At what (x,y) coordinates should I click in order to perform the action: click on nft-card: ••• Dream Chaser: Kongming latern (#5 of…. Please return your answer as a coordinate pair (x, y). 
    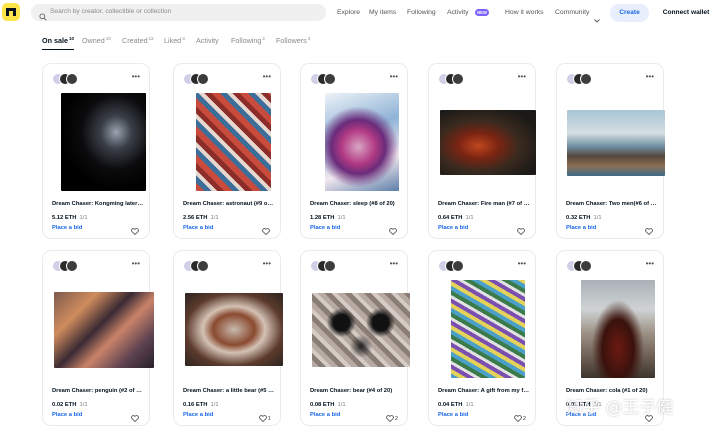
    Looking at the image, I should click on (96, 151).